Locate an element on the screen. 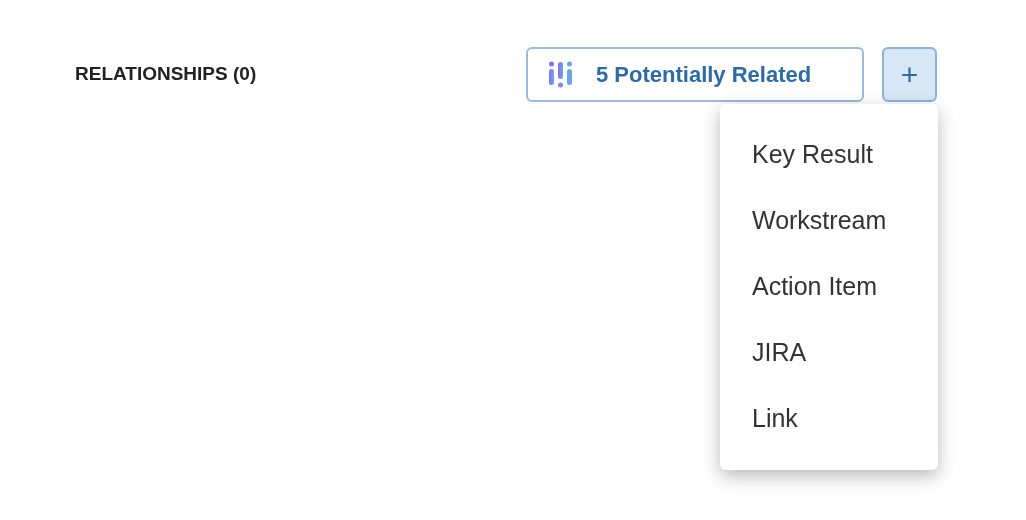 This screenshot has width=1026, height=520. menu-item: Key Result is located at coordinates (829, 155).